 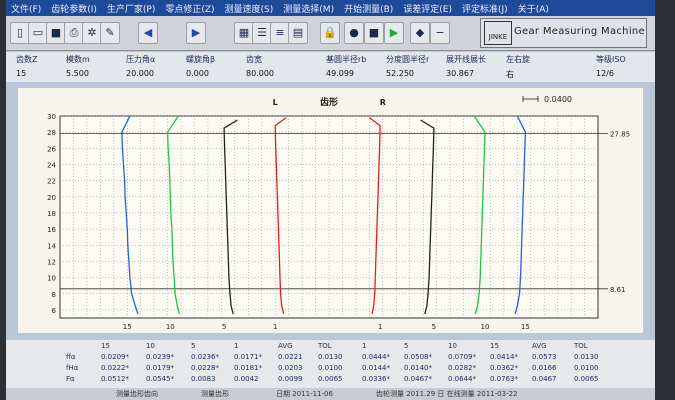 I want to click on lock-button: 🔒, so click(x=330, y=33).